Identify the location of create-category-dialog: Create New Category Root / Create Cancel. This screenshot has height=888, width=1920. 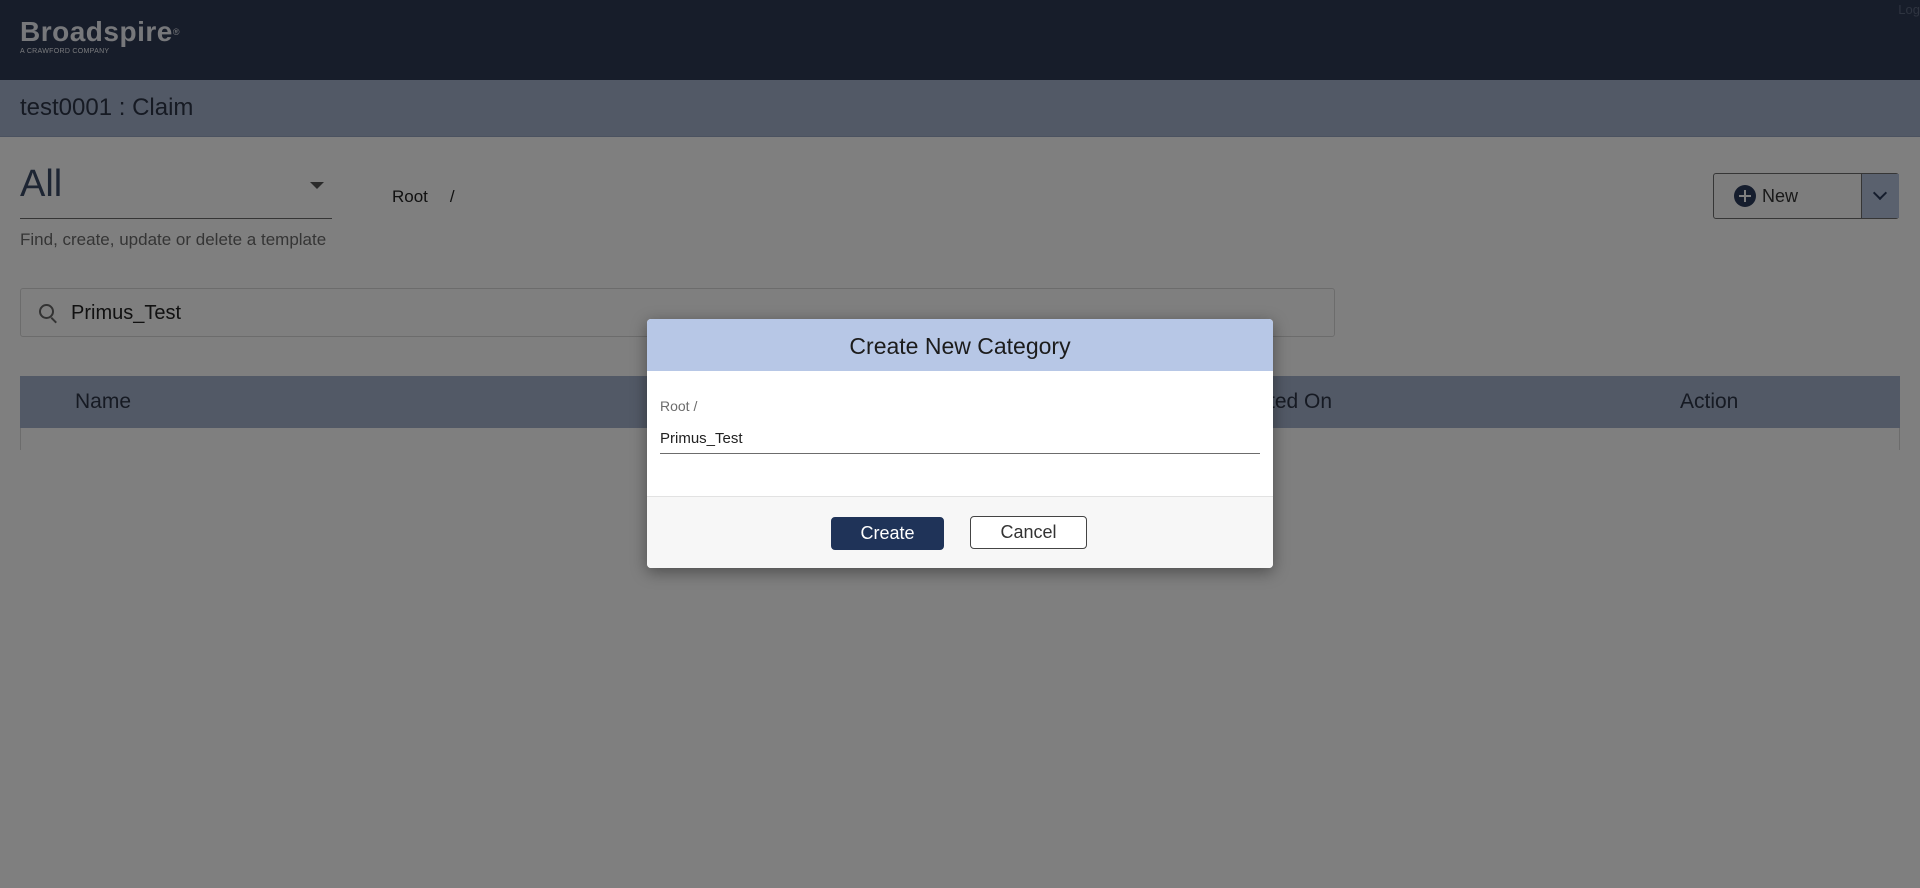
(960, 443).